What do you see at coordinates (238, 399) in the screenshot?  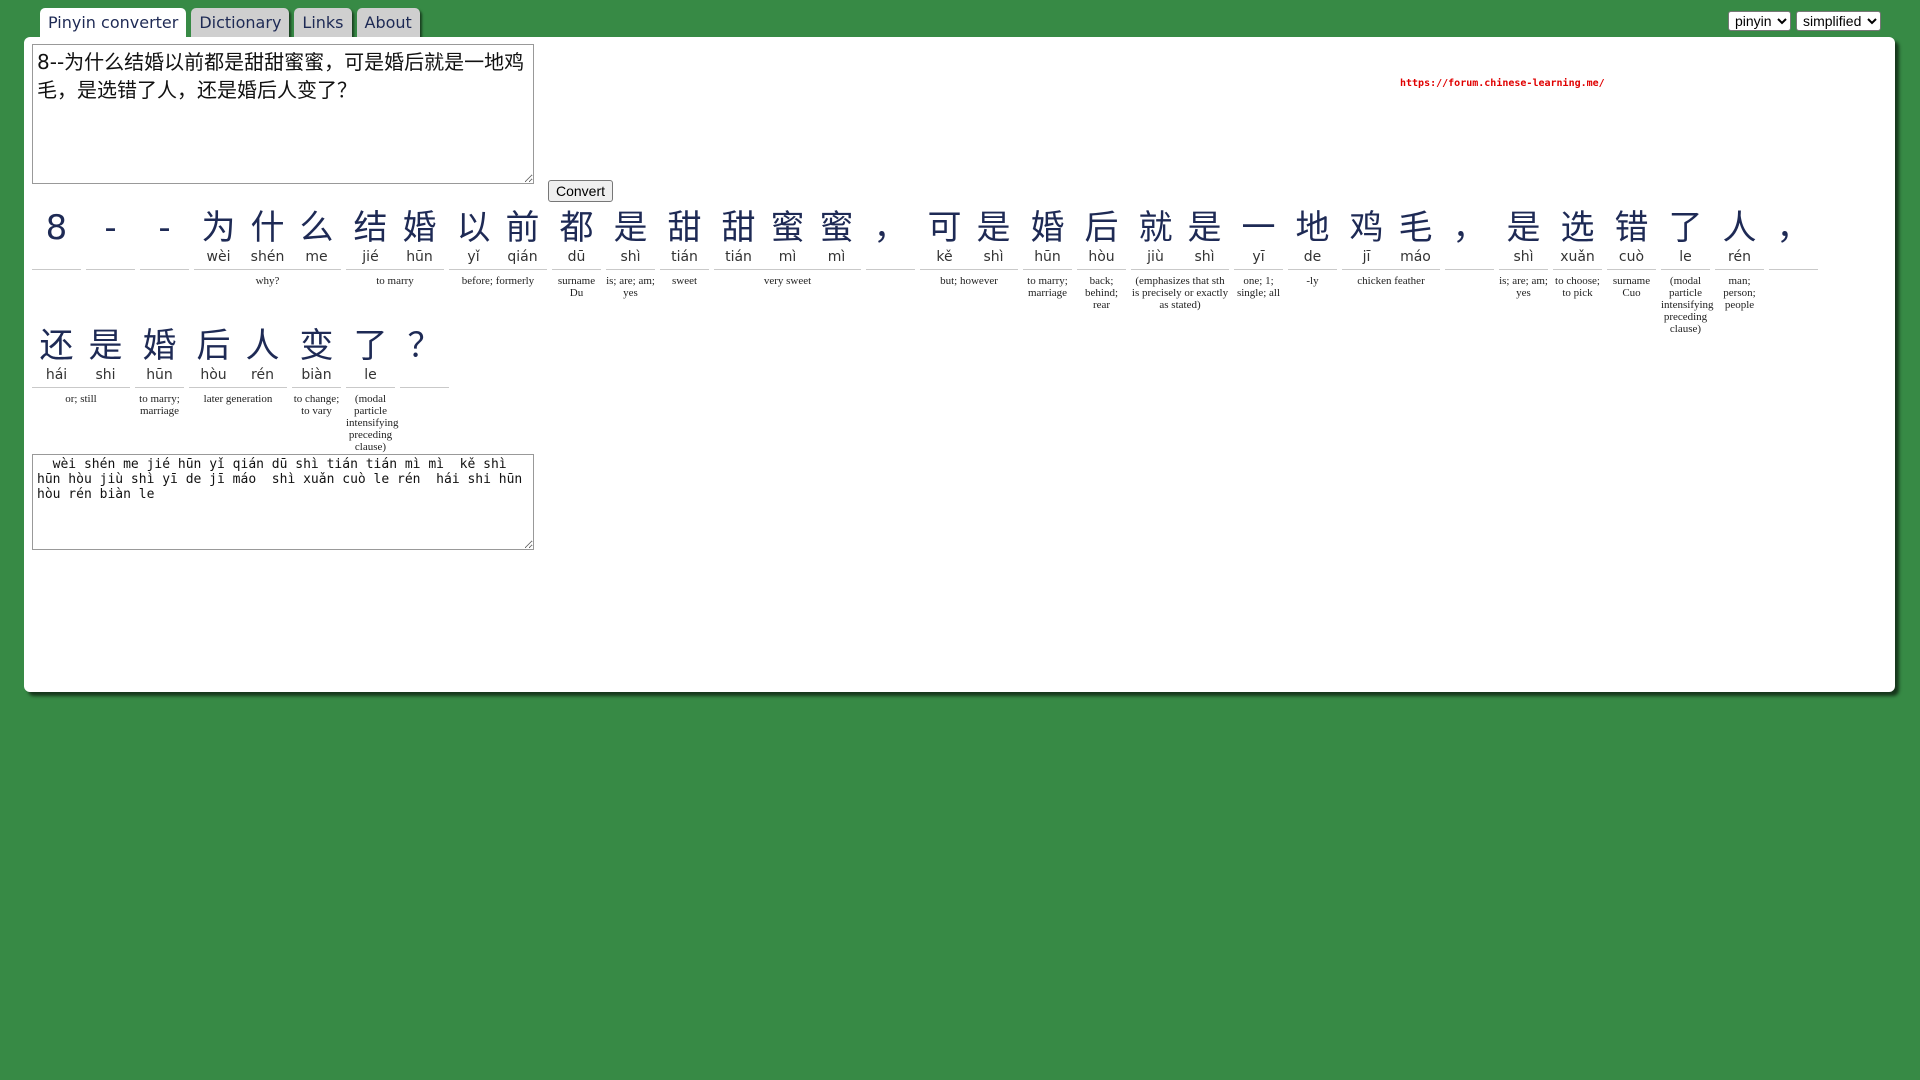 I see `word-definition: later generation` at bounding box center [238, 399].